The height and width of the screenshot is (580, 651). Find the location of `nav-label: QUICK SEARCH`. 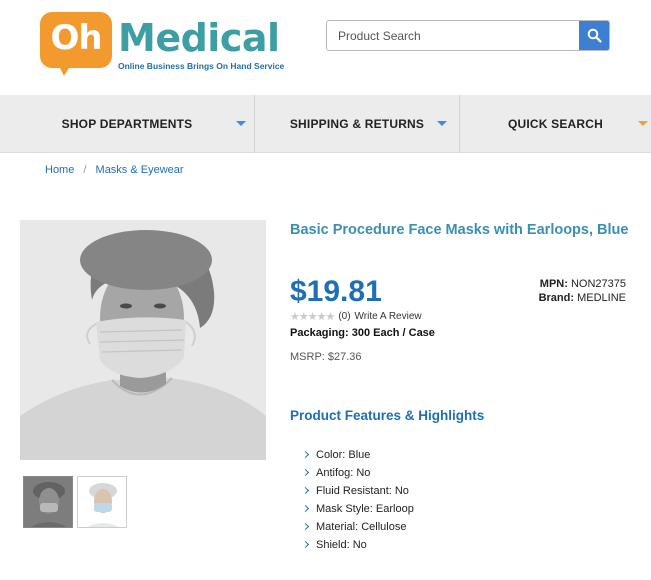

nav-label: QUICK SEARCH is located at coordinates (555, 124).